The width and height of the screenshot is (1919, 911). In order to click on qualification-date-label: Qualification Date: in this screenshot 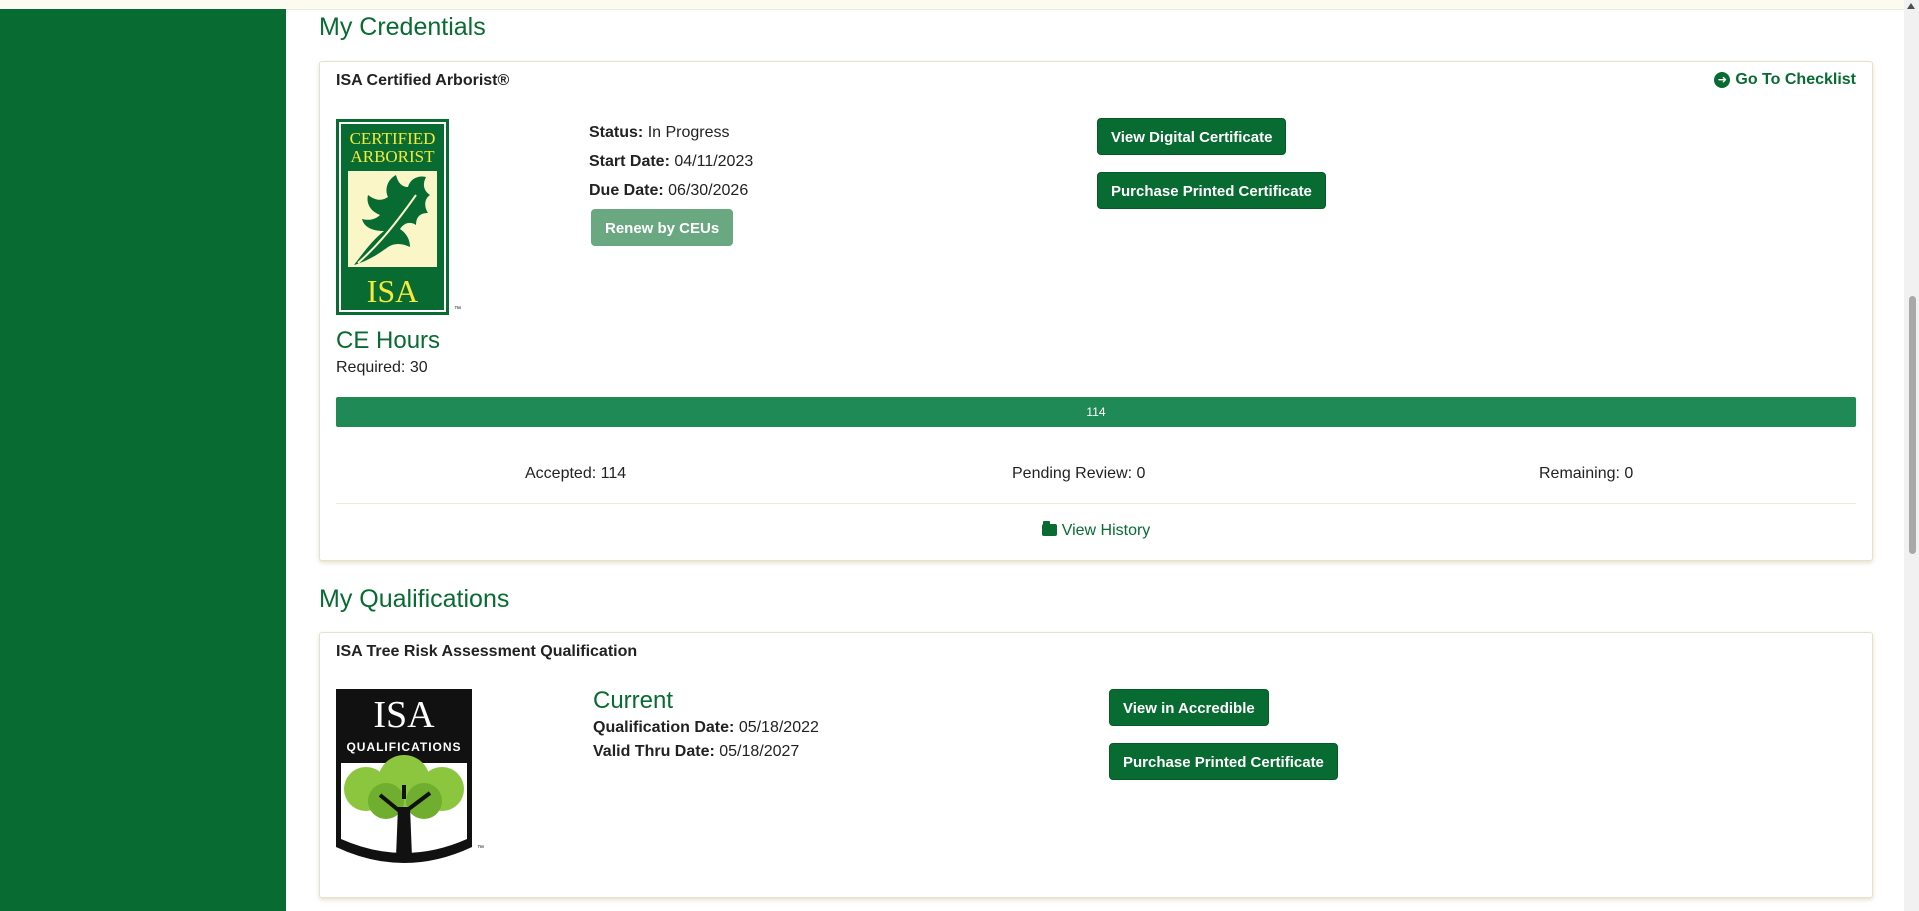, I will do `click(664, 727)`.